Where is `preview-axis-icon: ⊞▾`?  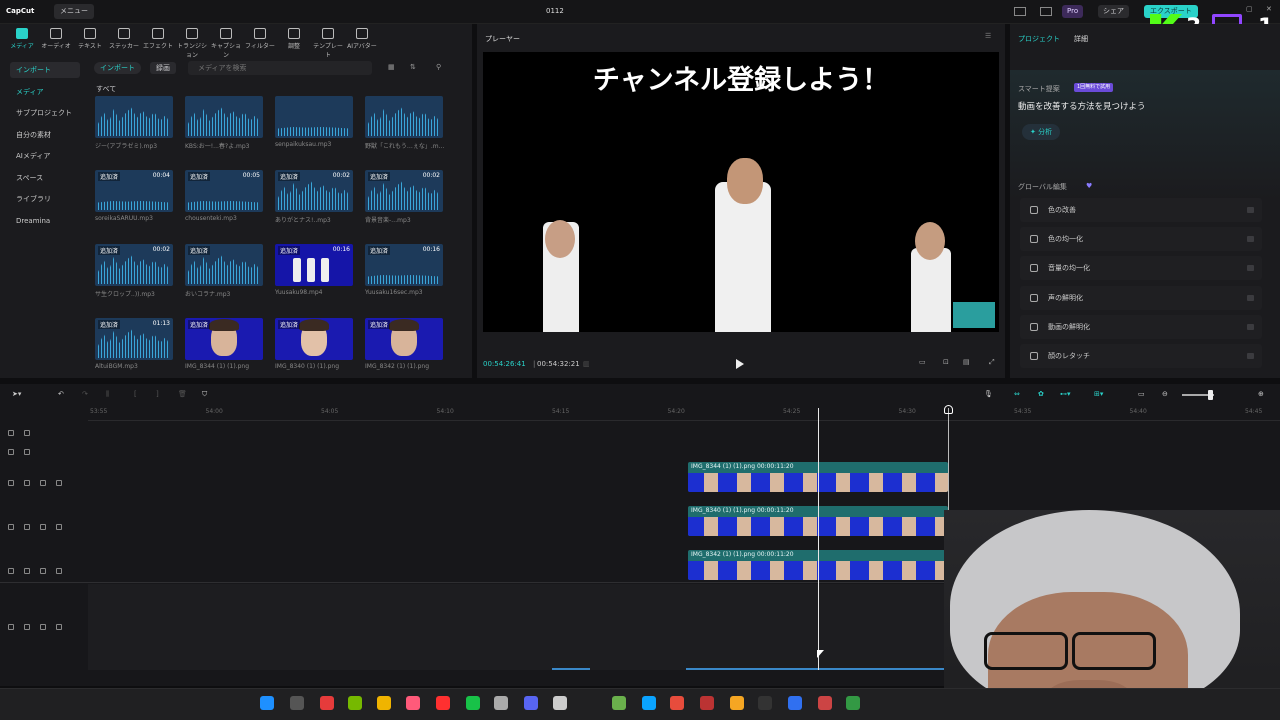
preview-axis-icon: ⊞▾ is located at coordinates (1098, 394).